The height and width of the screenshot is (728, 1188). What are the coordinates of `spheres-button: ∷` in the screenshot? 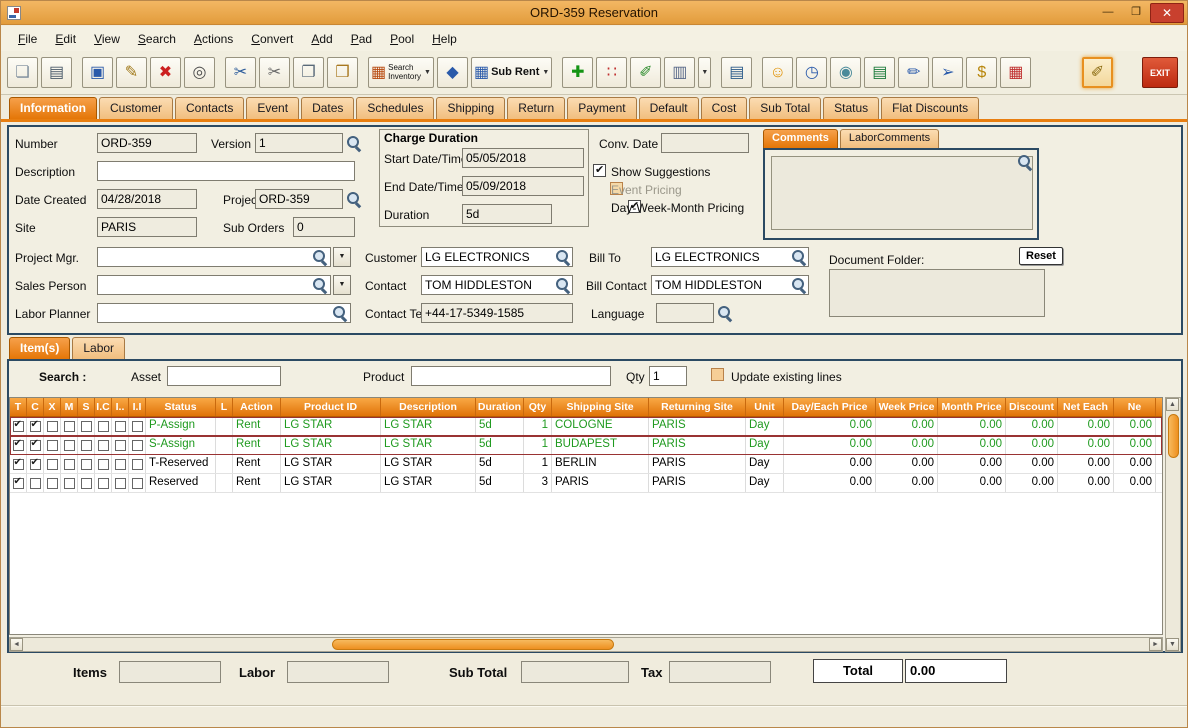 It's located at (612, 72).